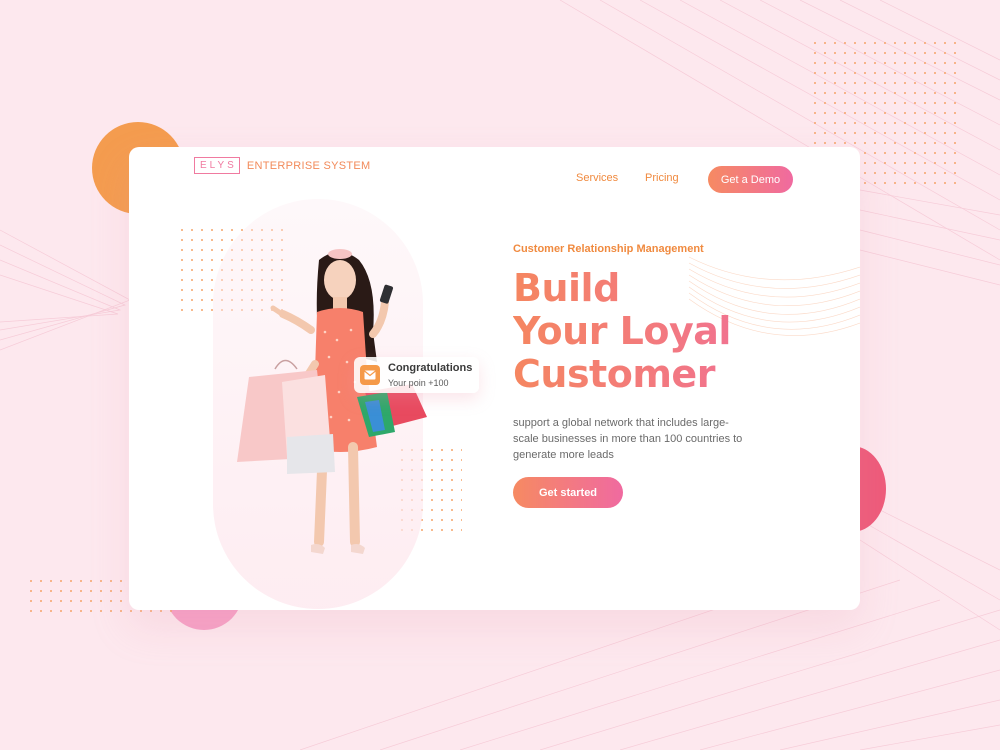 The width and height of the screenshot is (1000, 750). I want to click on hero-kicker: Customer Relationship Management, so click(608, 249).